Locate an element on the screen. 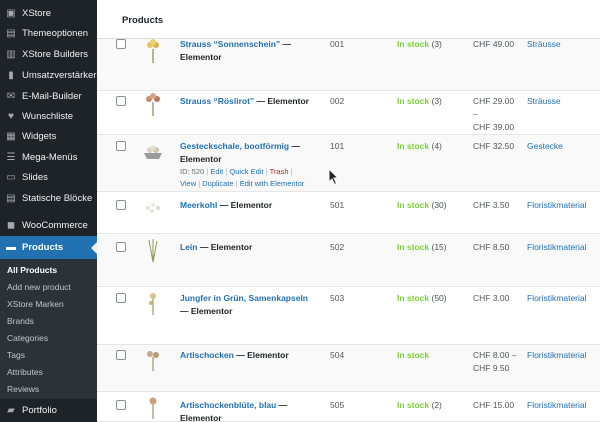  trash-link: Trash is located at coordinates (279, 171).